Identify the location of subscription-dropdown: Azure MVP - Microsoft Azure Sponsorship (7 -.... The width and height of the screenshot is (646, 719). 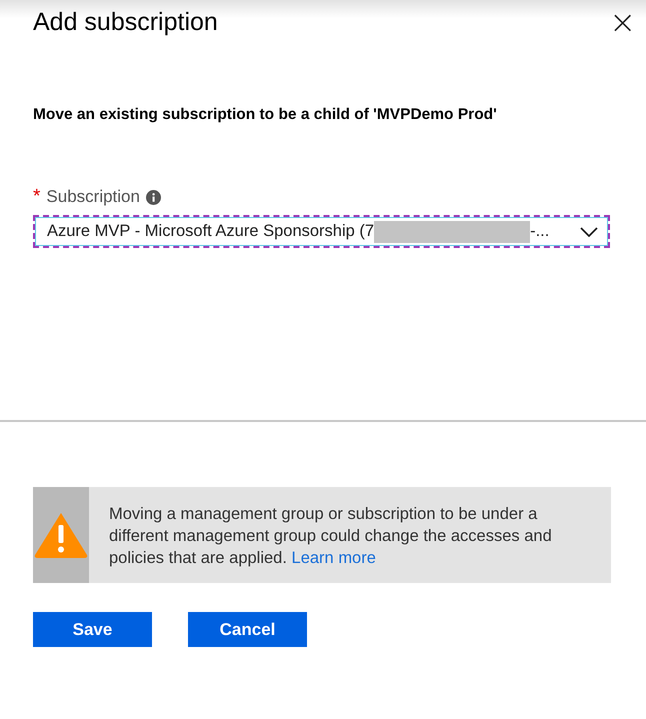
(321, 231).